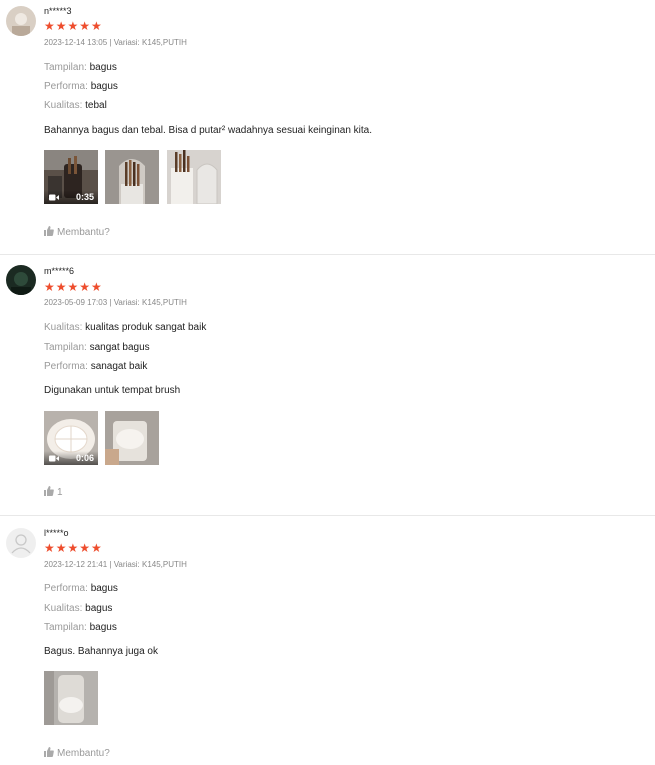 The image size is (655, 765). What do you see at coordinates (71, 438) in the screenshot?
I see `review-video-thumbnail: 0:06` at bounding box center [71, 438].